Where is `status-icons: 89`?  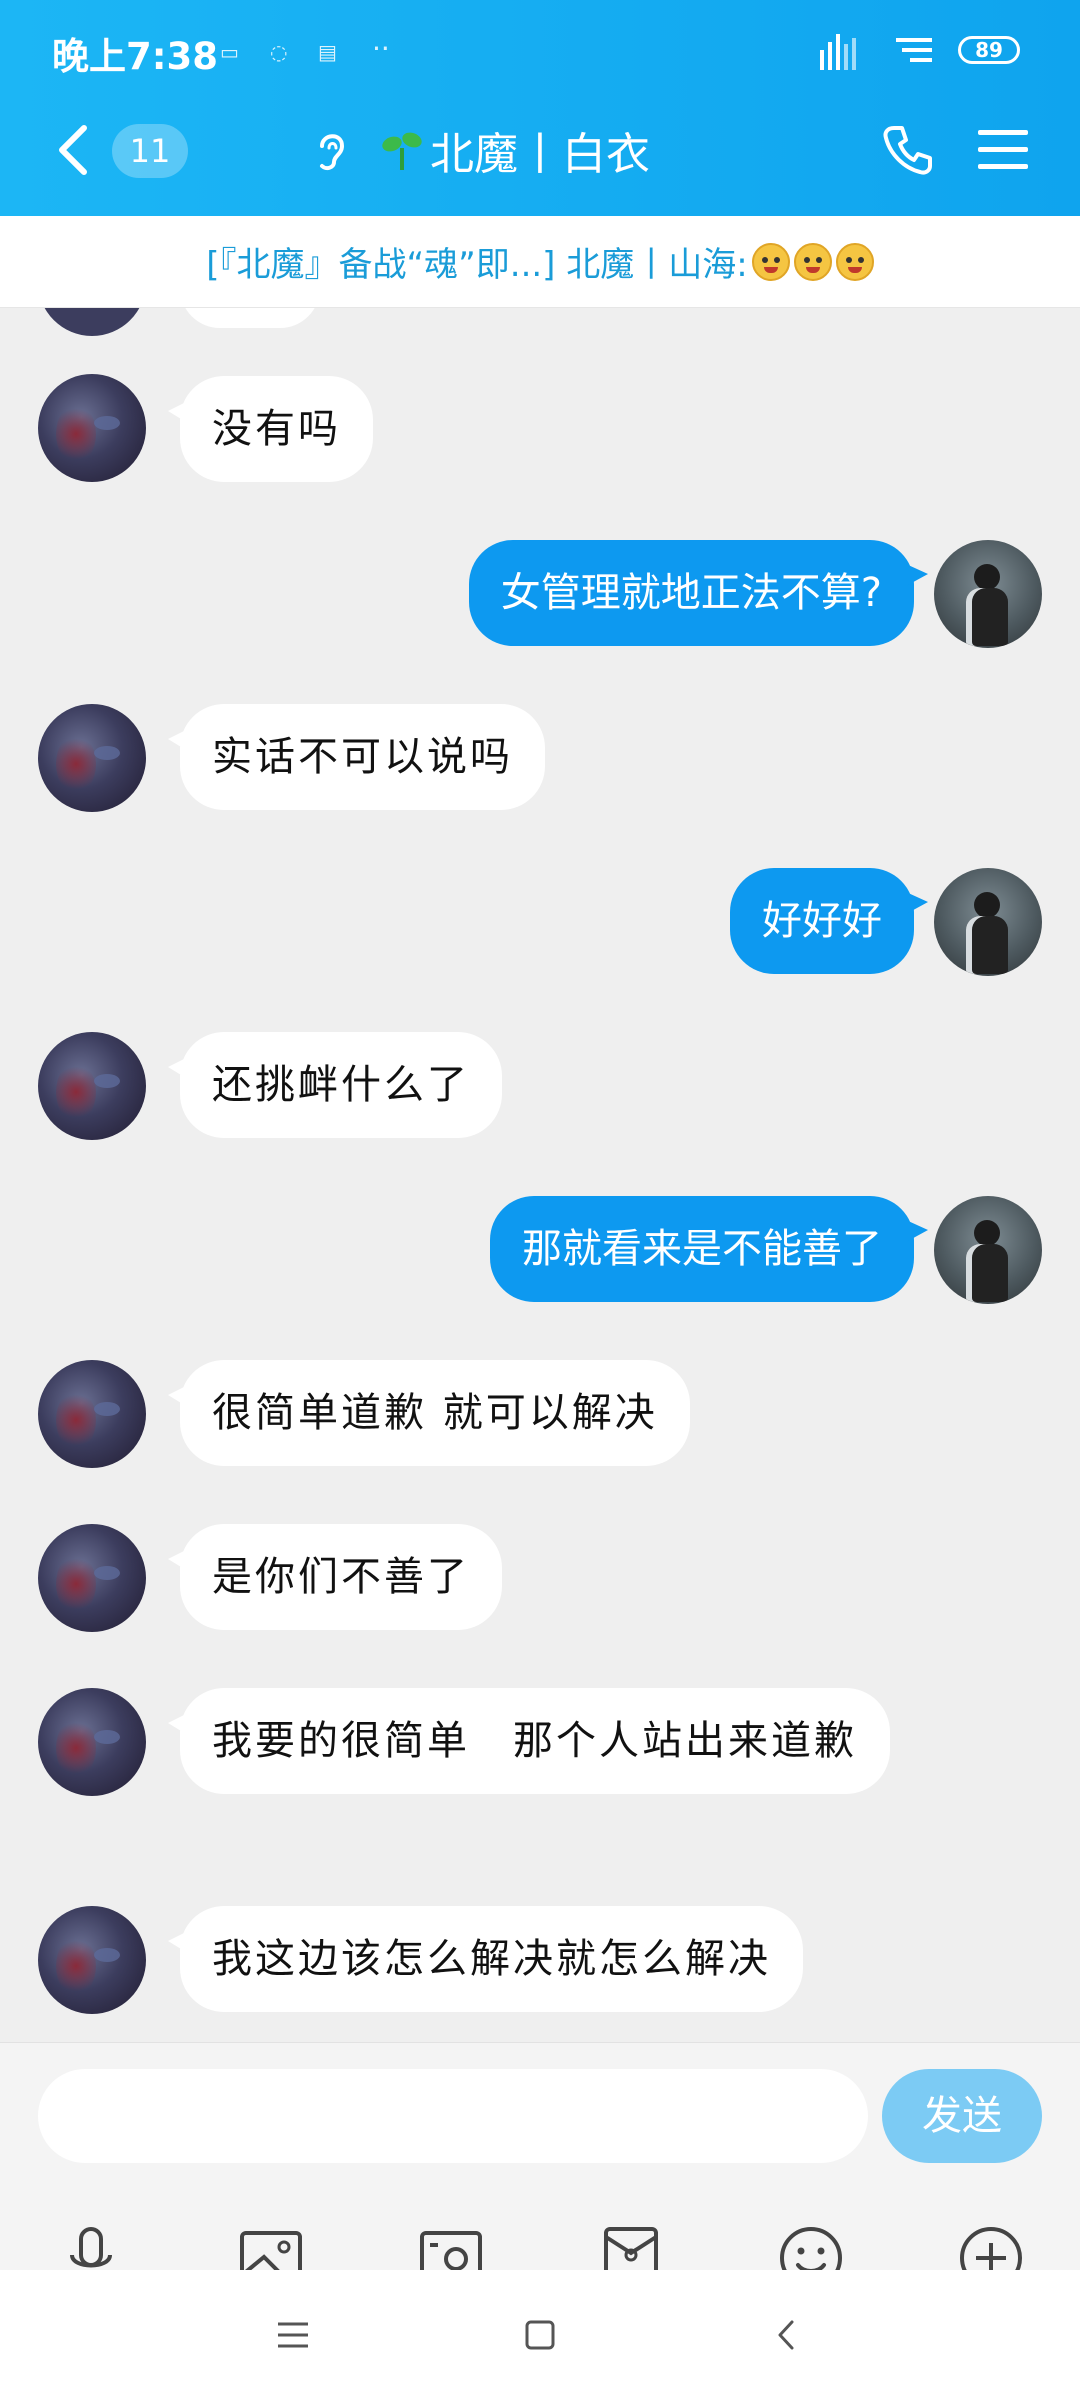 status-icons: 89 is located at coordinates (919, 50).